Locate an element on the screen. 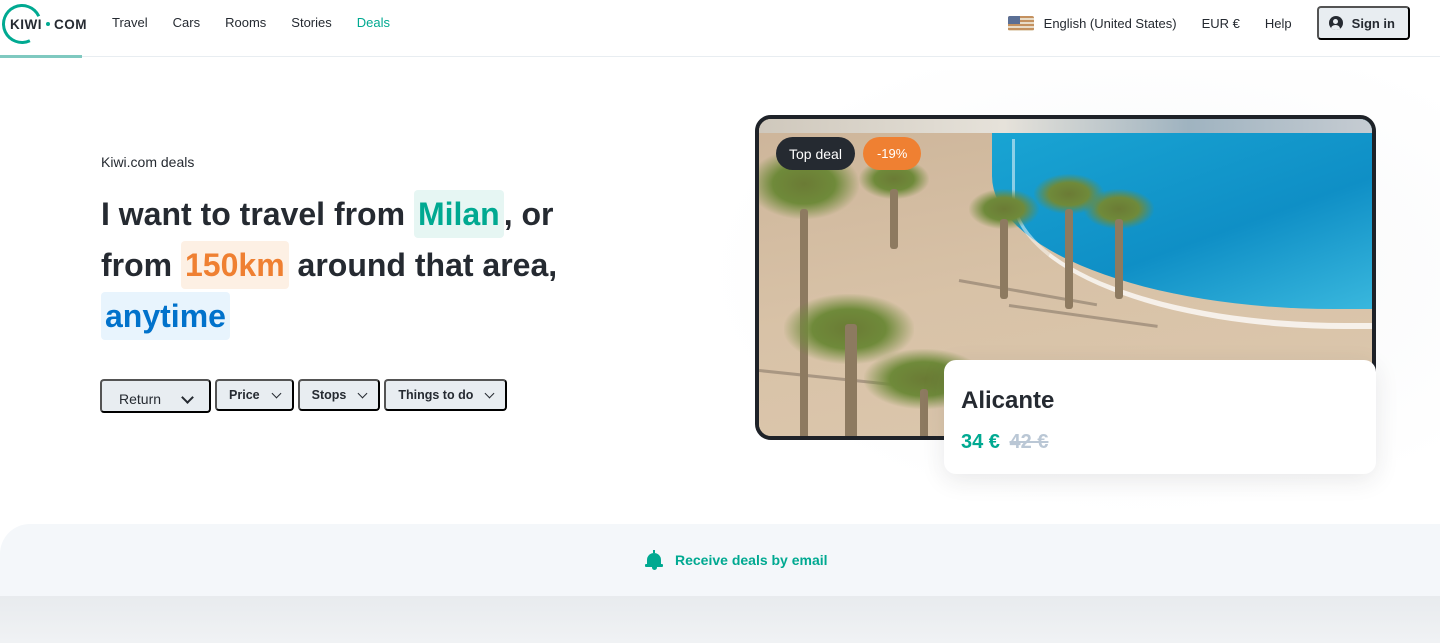  kiwi-logo: KIWI COM is located at coordinates (45, 25).